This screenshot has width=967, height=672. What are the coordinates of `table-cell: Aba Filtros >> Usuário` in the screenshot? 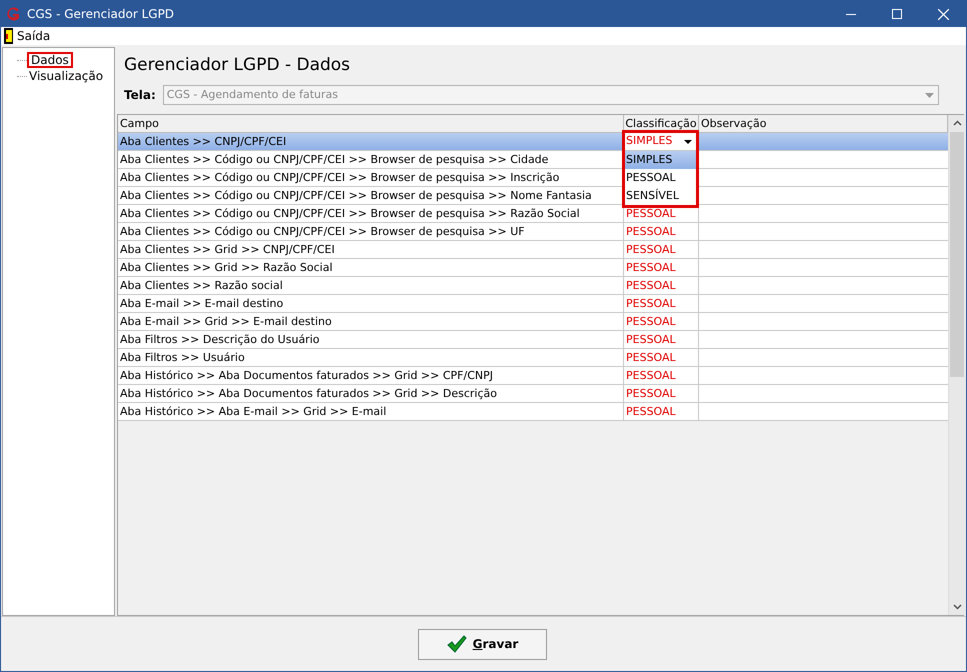 It's located at (371, 357).